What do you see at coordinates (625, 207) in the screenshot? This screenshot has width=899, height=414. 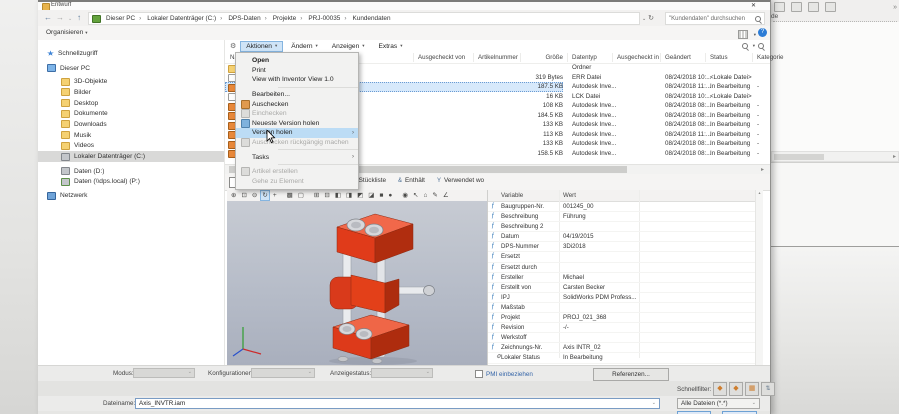 I see `property-row: Baugruppen-Nr. 001245_00` at bounding box center [625, 207].